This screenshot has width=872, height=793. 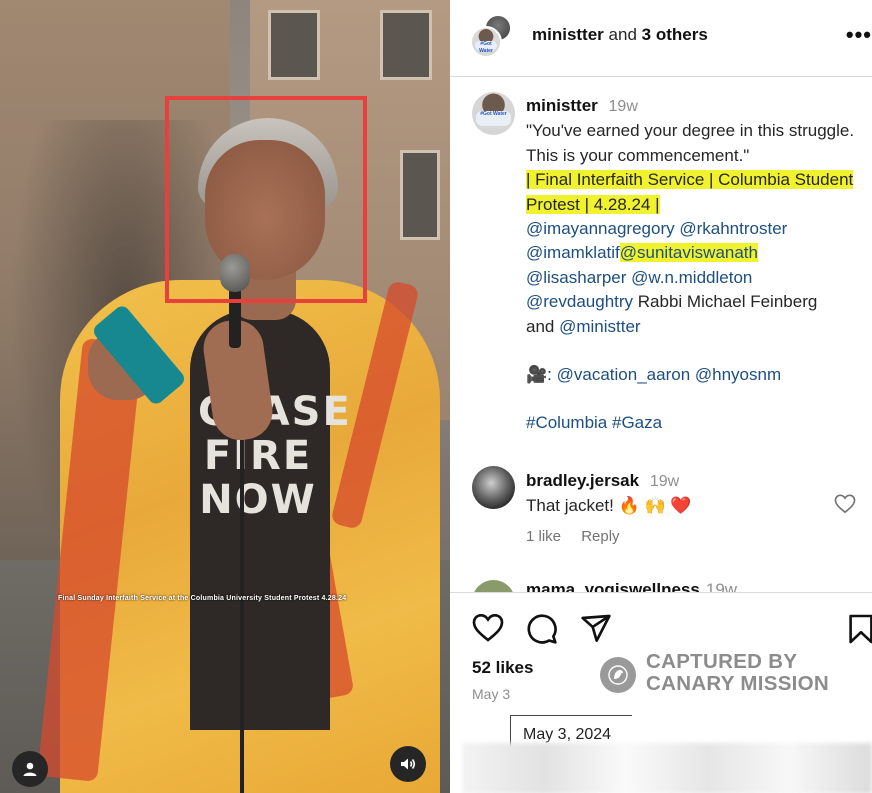 What do you see at coordinates (567, 734) in the screenshot?
I see `capture-date: May 3, 2024` at bounding box center [567, 734].